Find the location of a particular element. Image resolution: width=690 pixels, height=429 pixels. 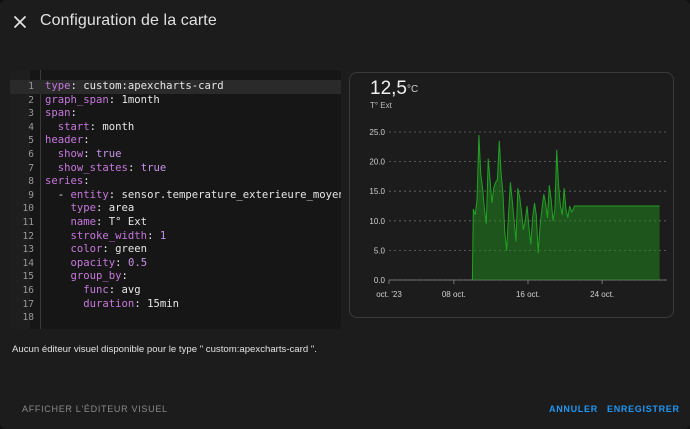

line-number: 1 is located at coordinates (31, 86).